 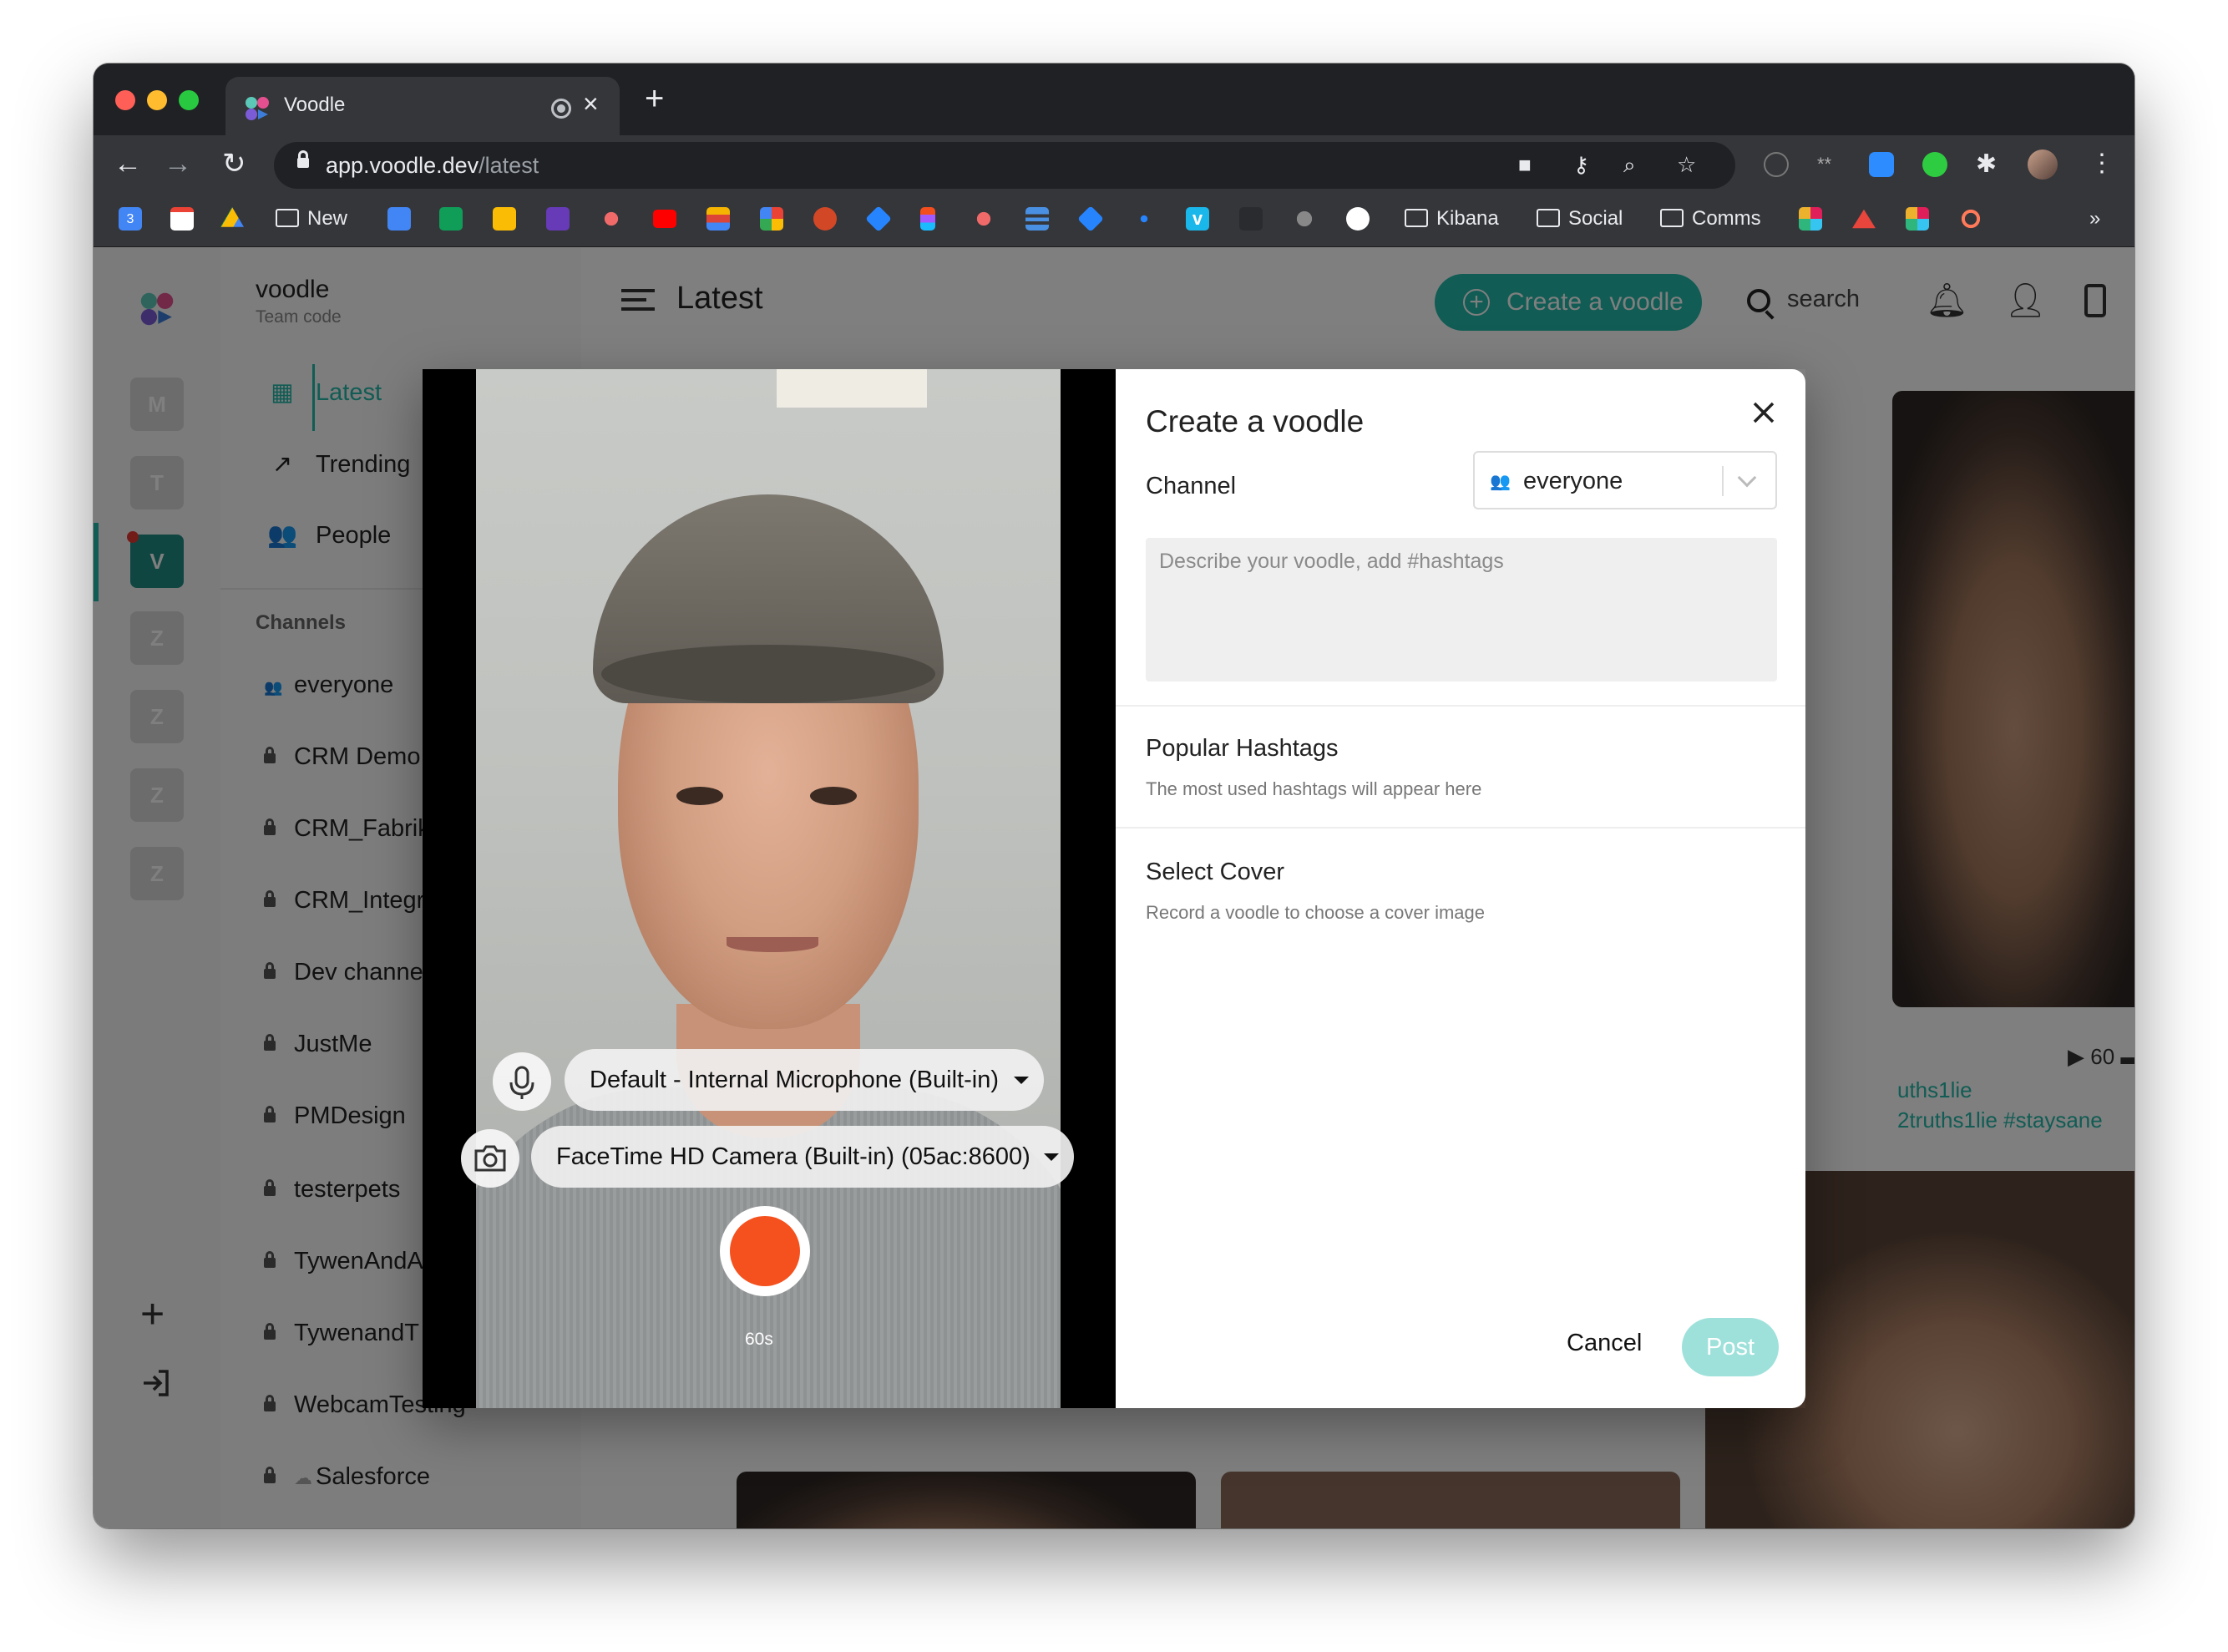 What do you see at coordinates (178, 163) in the screenshot?
I see `forward-icon: →` at bounding box center [178, 163].